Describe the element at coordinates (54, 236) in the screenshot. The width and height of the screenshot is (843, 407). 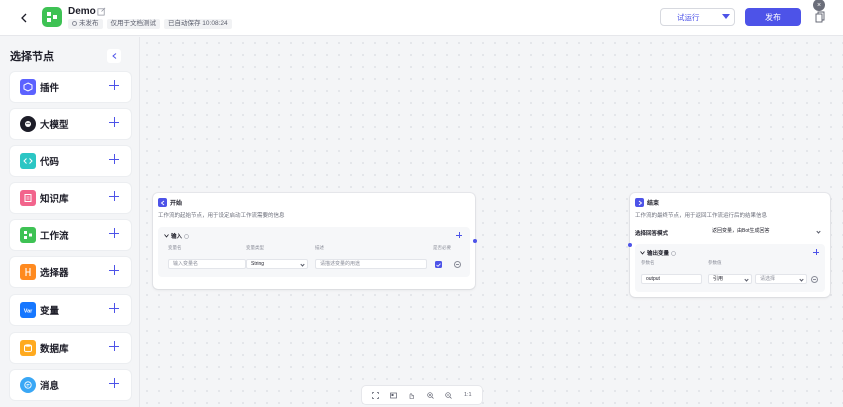
I see `sidebar-item-label: 工作流` at that location.